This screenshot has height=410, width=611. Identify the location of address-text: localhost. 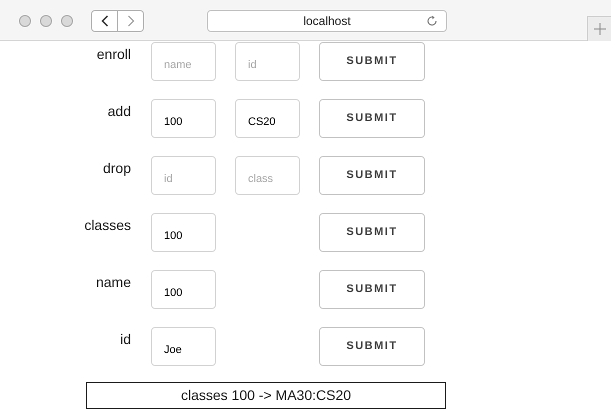
(327, 21).